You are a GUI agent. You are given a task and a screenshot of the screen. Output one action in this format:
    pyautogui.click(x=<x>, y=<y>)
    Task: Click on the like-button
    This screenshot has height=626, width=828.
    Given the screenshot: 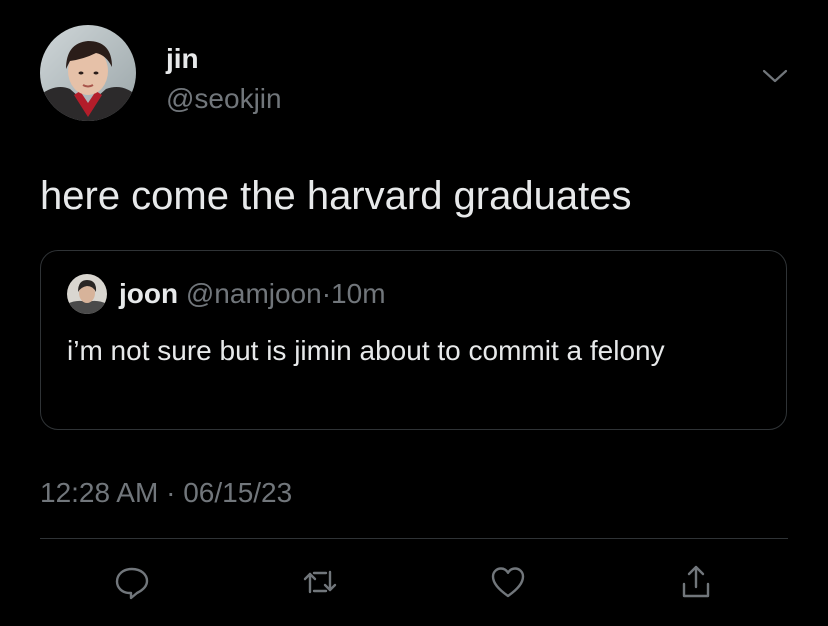 What is the action you would take?
    pyautogui.click(x=508, y=582)
    